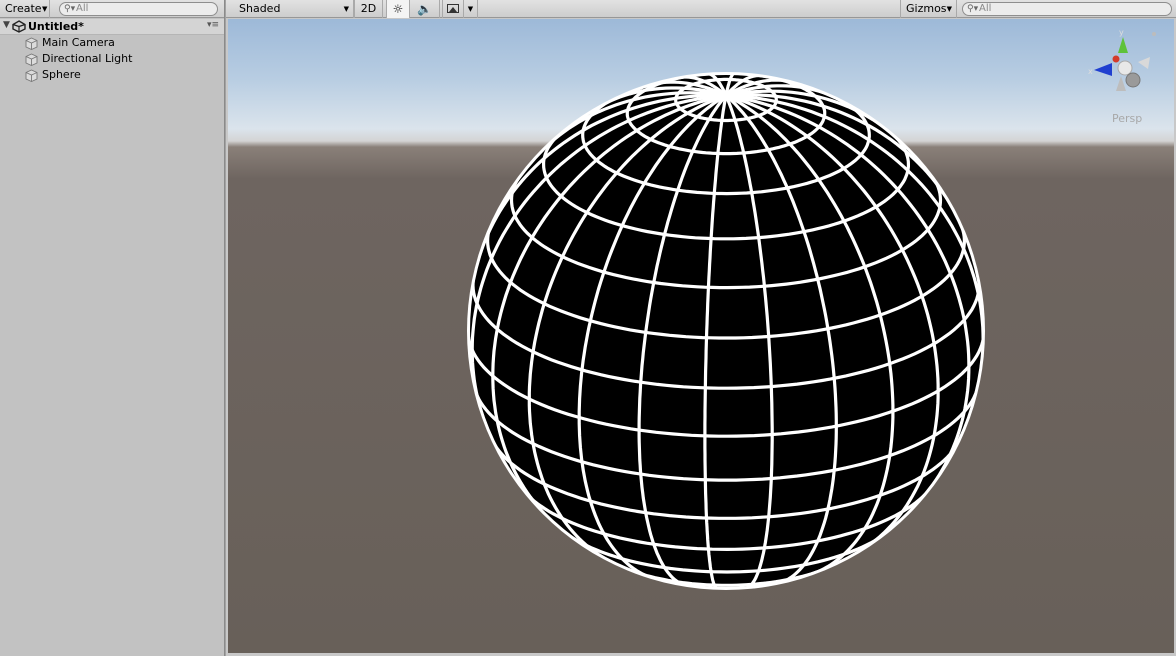 Image resolution: width=1176 pixels, height=656 pixels. I want to click on hierarchy-item-main-camera: Main Camera, so click(112, 43).